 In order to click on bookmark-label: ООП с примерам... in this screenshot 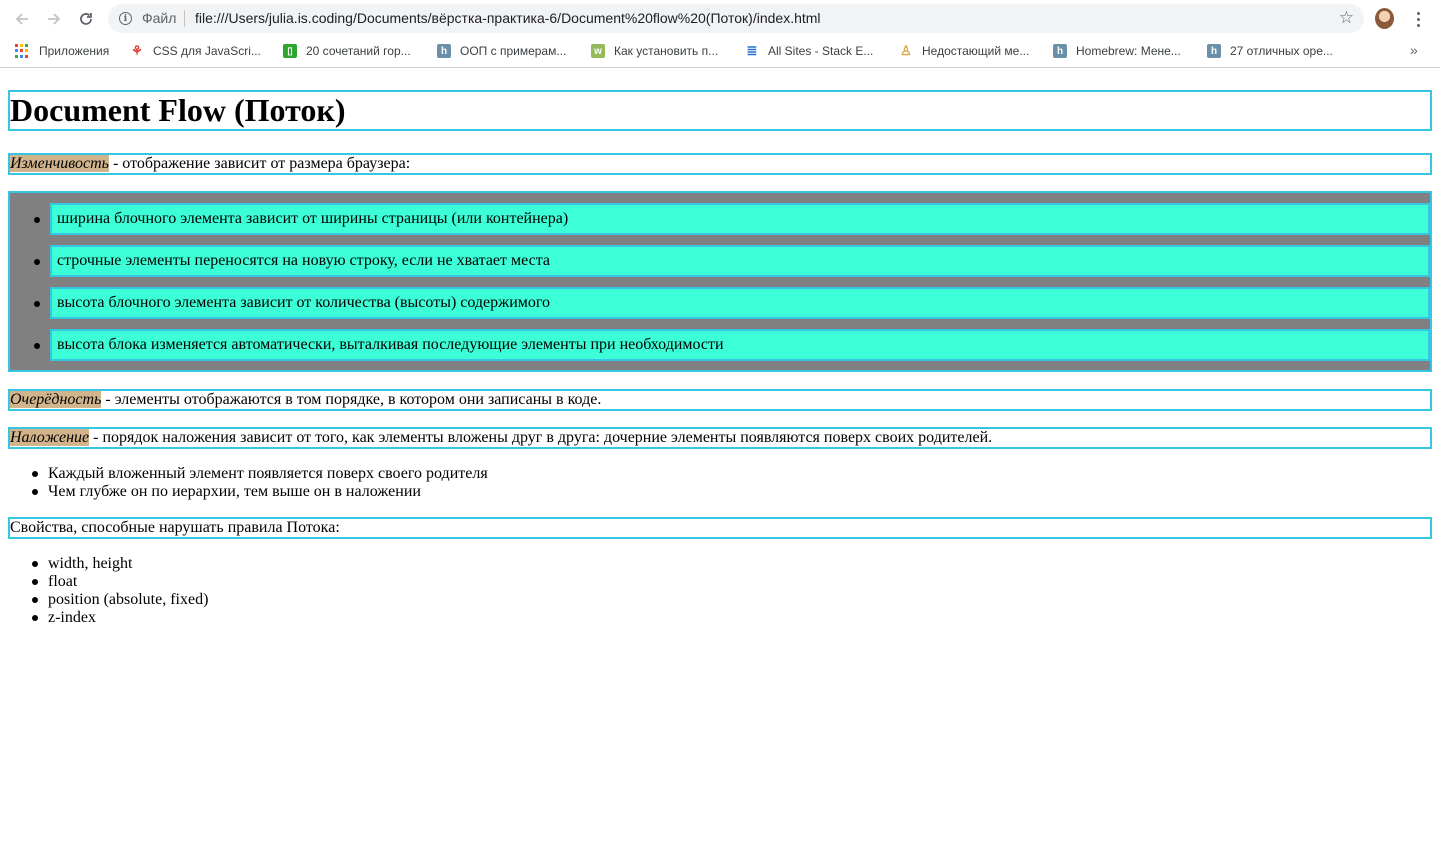, I will do `click(513, 51)`.